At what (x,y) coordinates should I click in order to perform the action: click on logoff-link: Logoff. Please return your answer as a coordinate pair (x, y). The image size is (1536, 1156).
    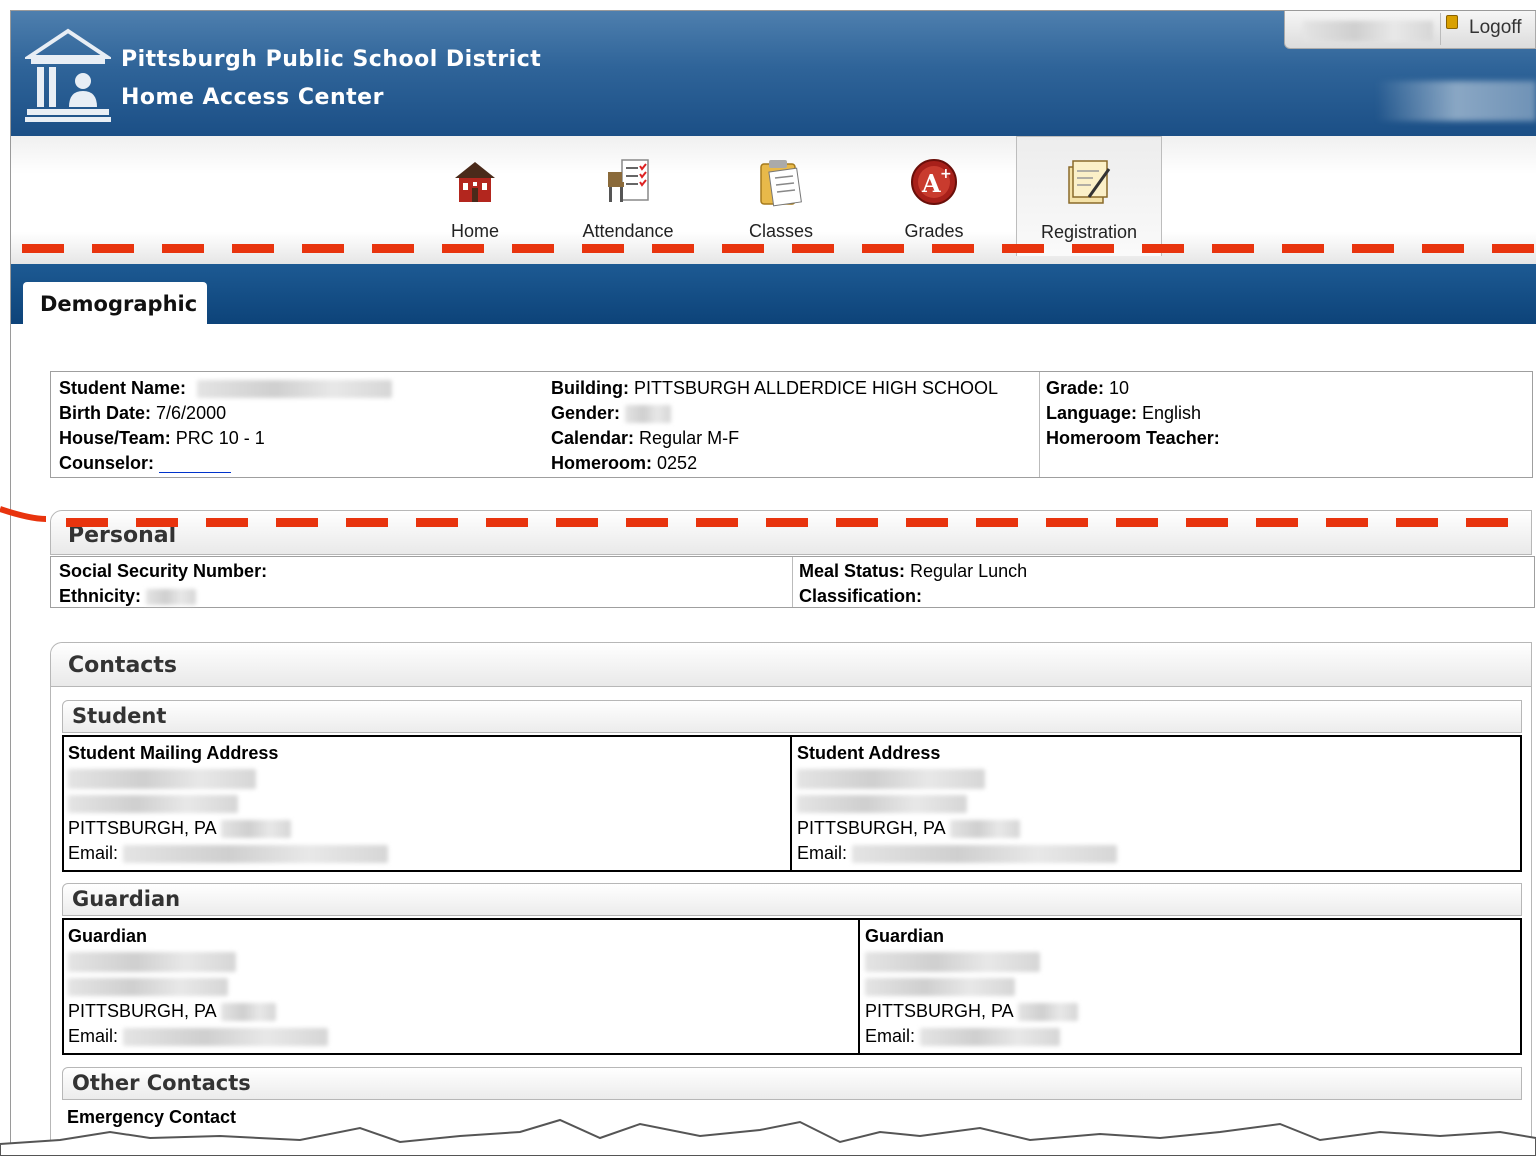
    Looking at the image, I should click on (1495, 28).